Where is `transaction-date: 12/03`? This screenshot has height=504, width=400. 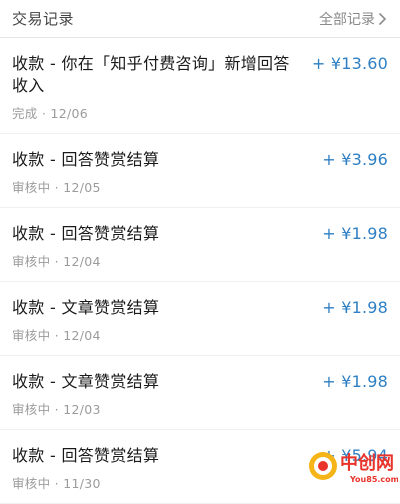
transaction-date: 12/03 is located at coordinates (82, 409).